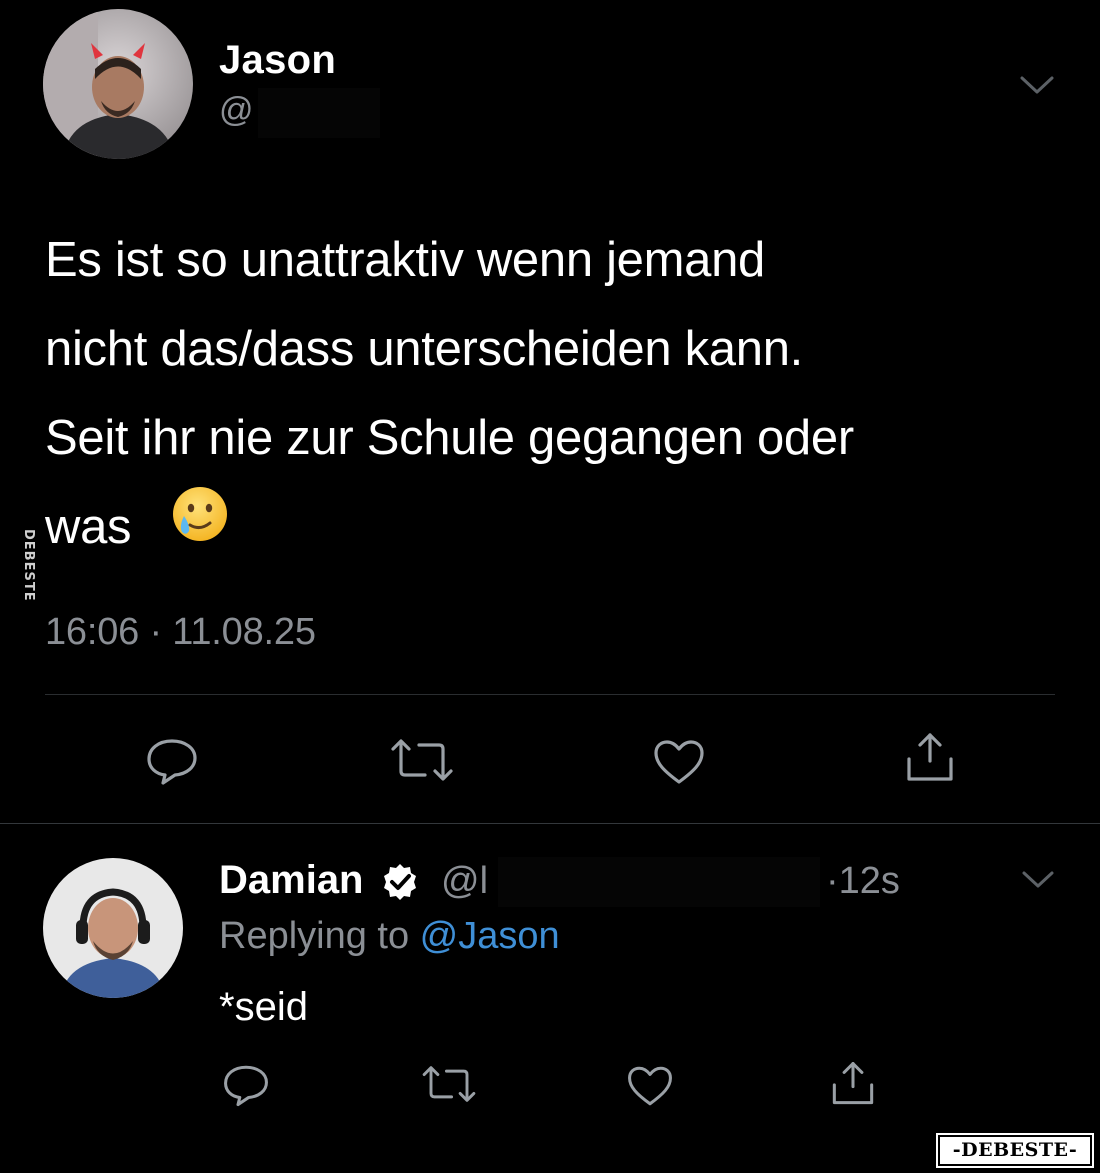  What do you see at coordinates (277, 60) in the screenshot?
I see `jason-display-name: Jason` at bounding box center [277, 60].